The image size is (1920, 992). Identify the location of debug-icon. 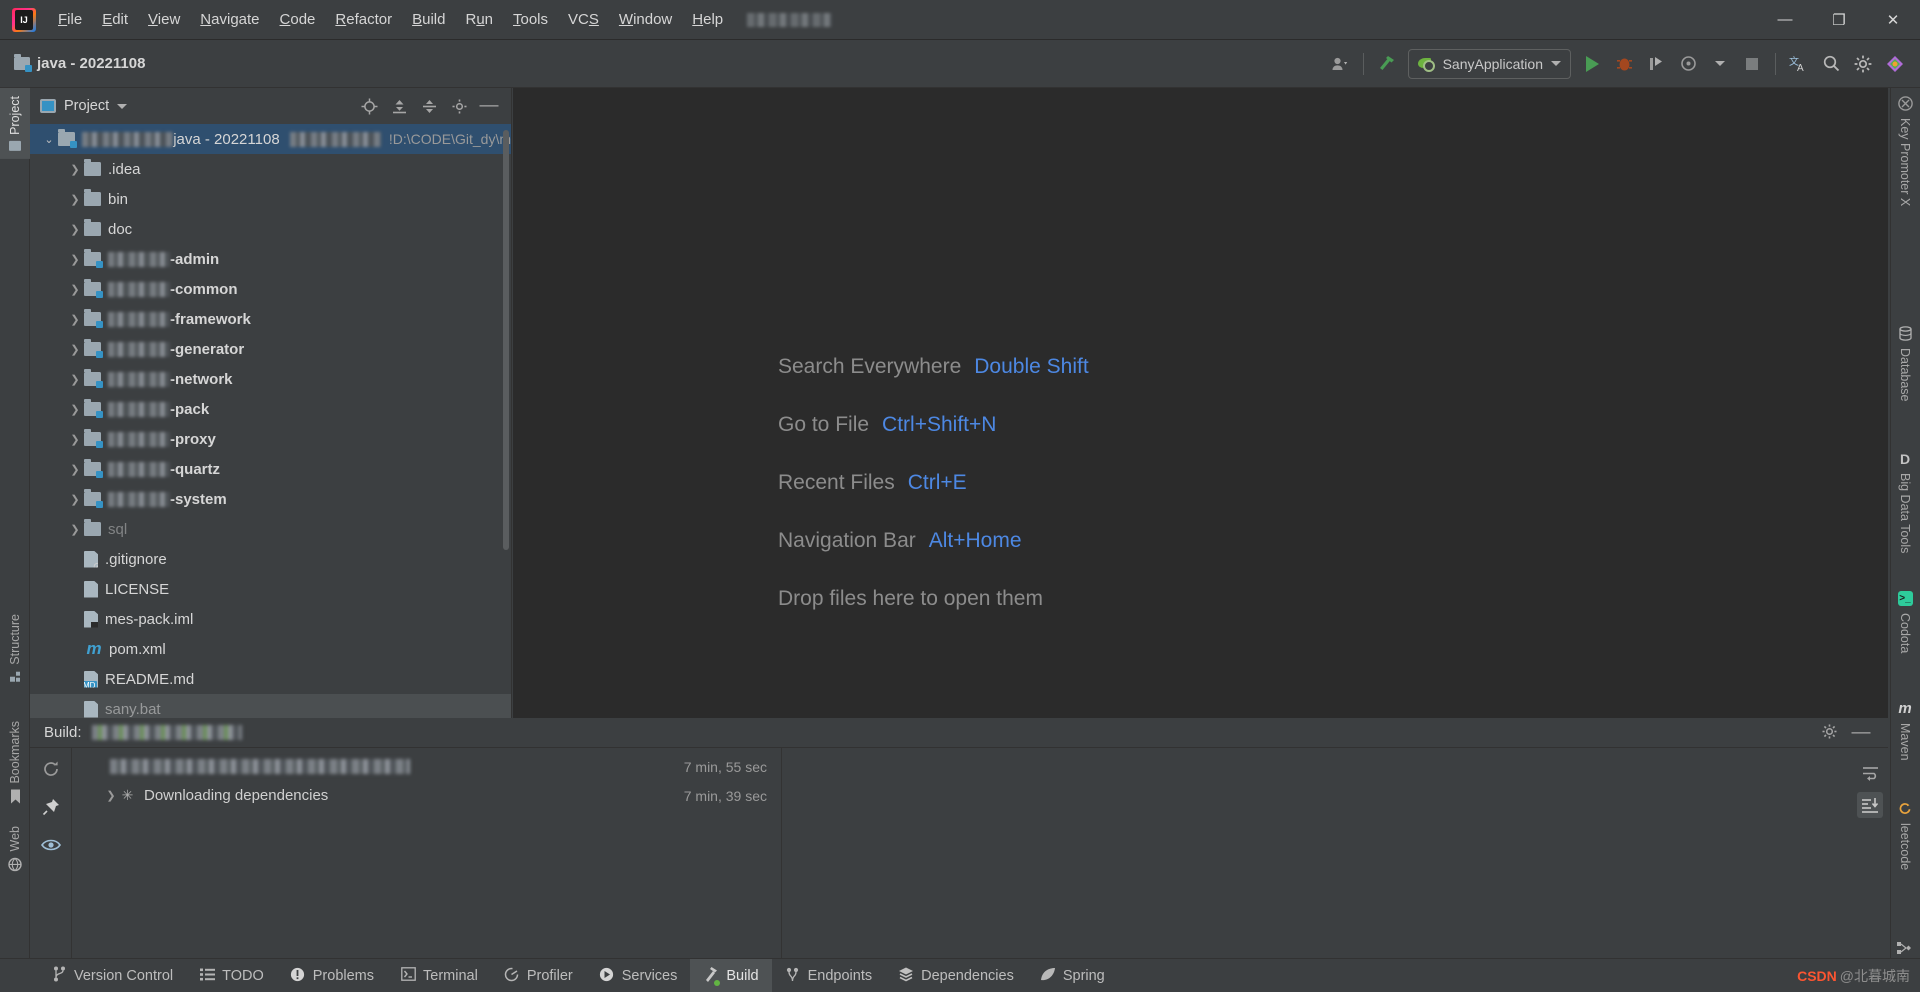
(1624, 64).